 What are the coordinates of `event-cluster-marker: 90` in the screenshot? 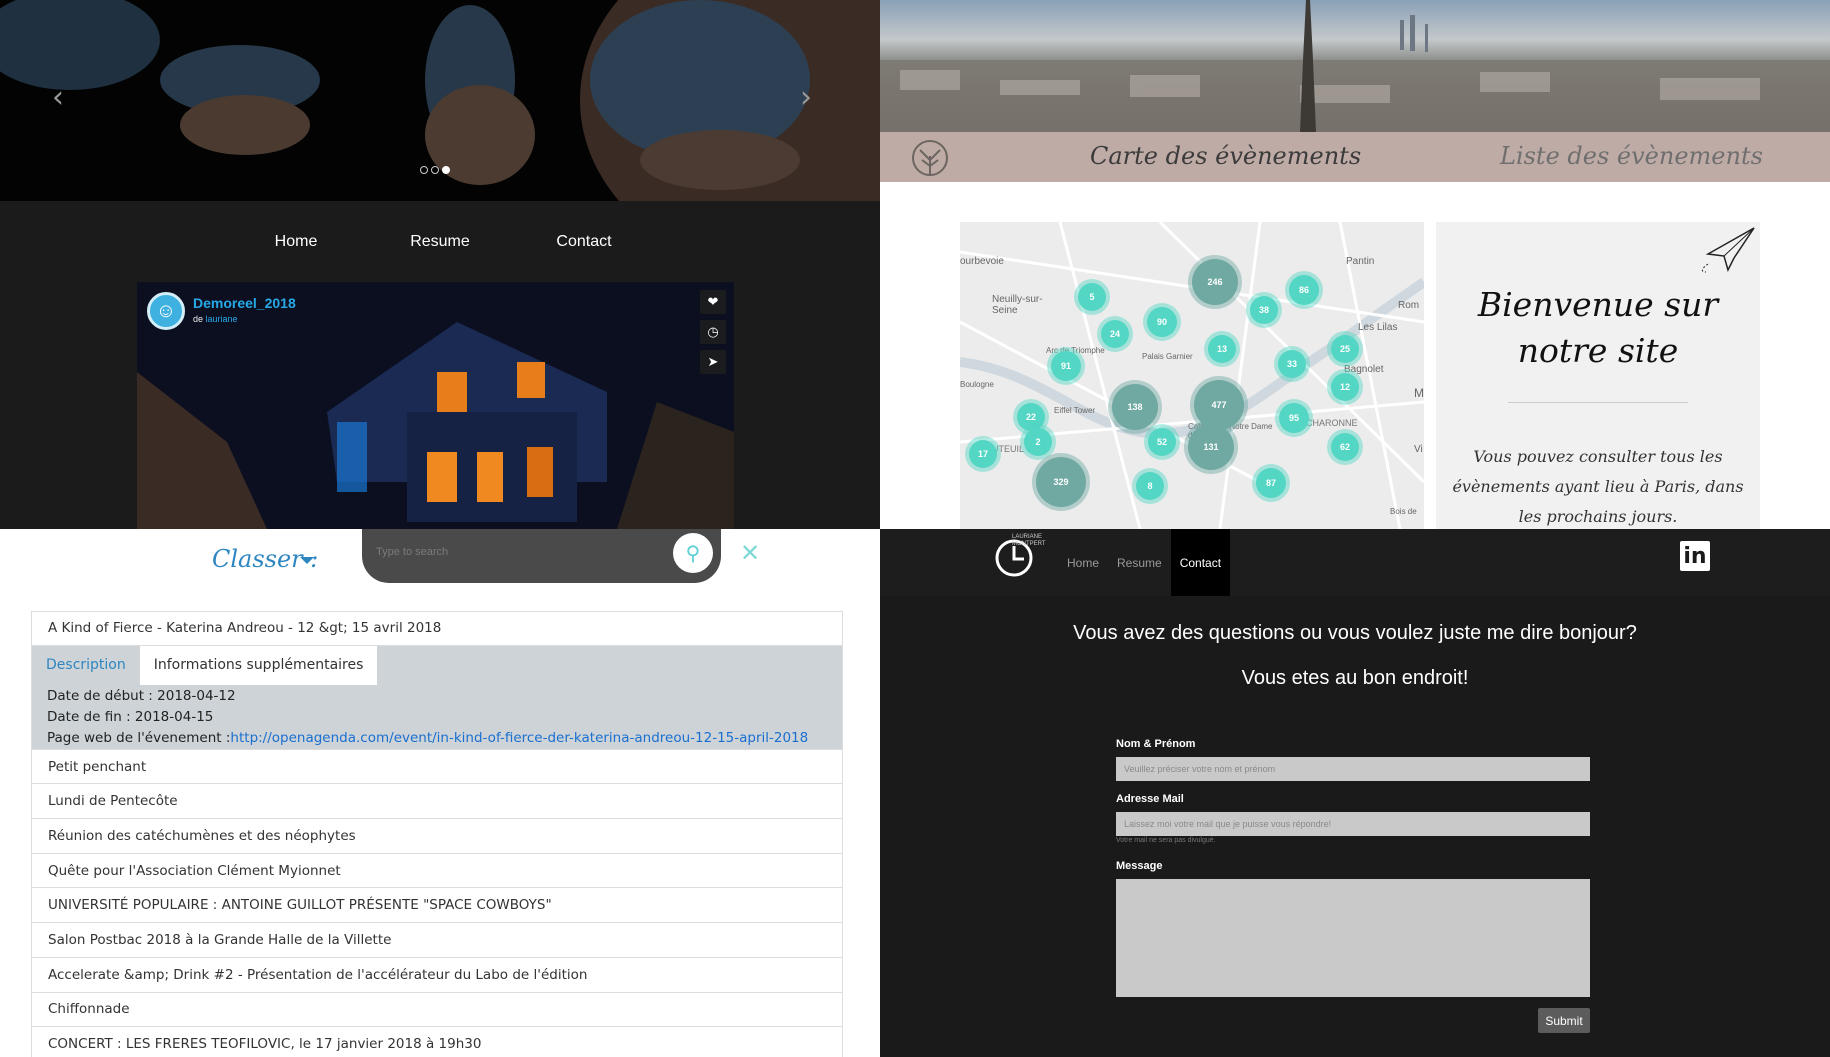 It's located at (1162, 322).